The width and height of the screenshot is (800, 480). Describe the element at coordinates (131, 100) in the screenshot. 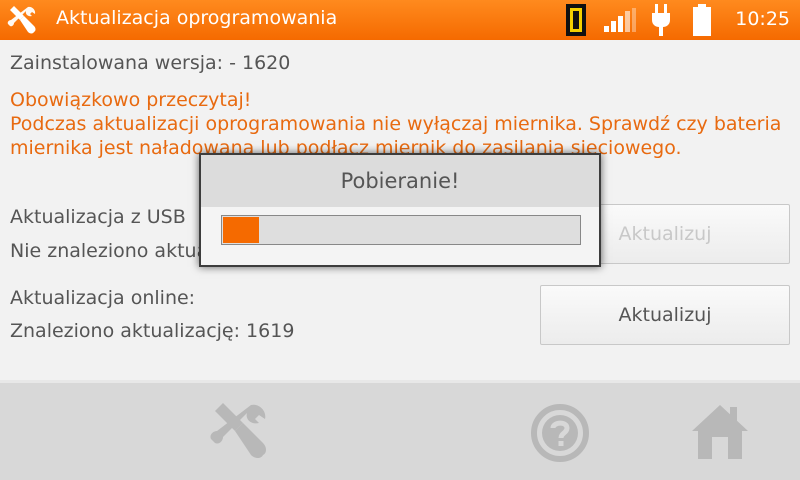

I see `warning-title: Obowiązkowo przeczytaj!` at that location.